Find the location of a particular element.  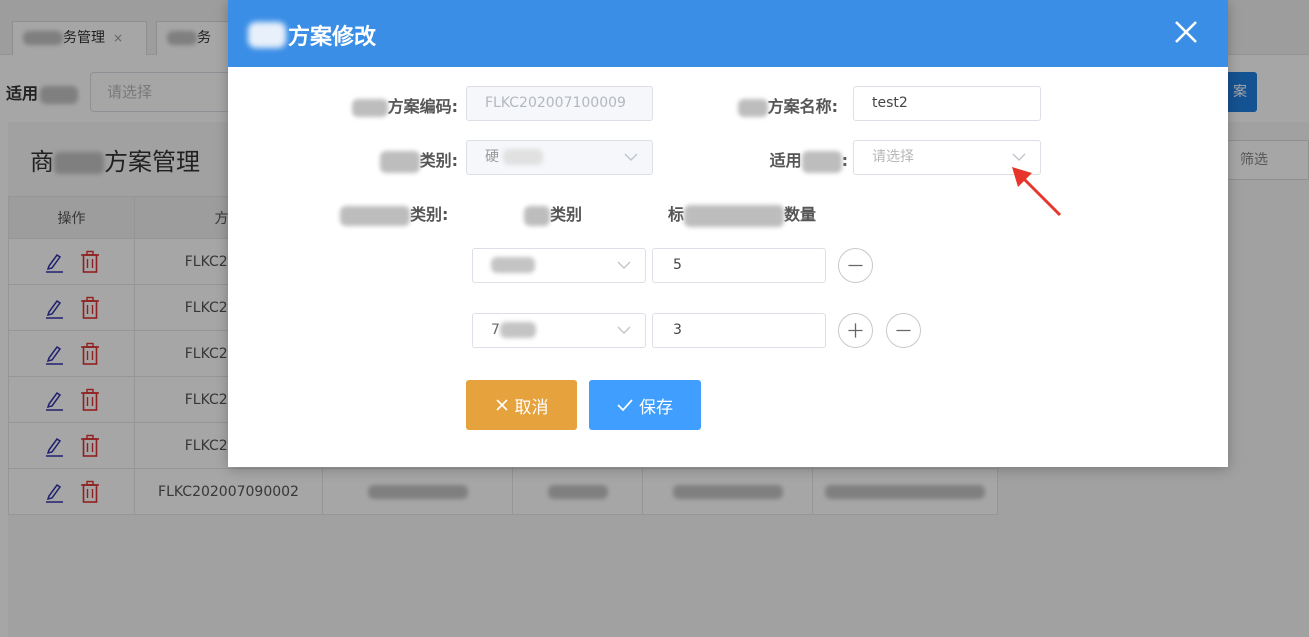

dialog-title: 方案修改 is located at coordinates (312, 35).